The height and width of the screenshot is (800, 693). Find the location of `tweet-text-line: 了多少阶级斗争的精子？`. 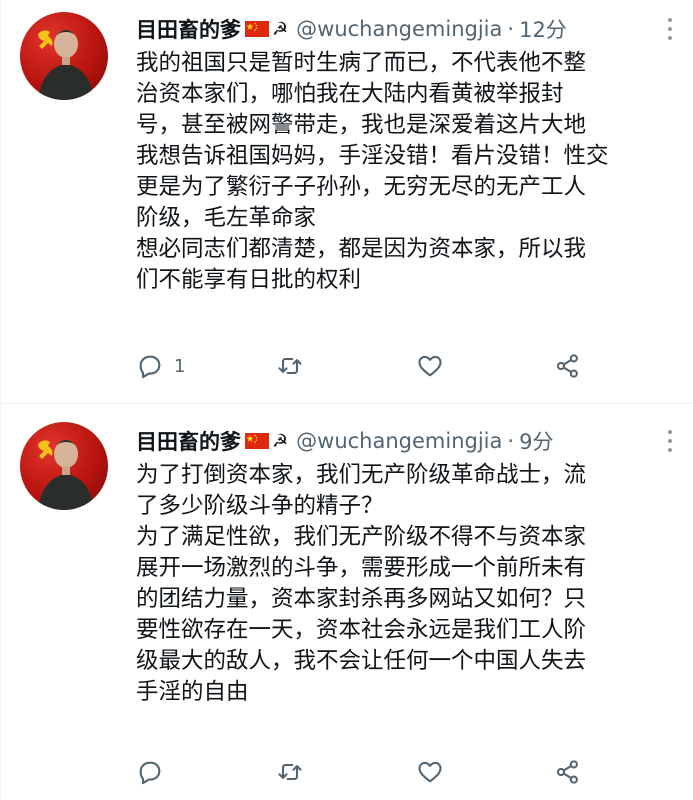

tweet-text-line: 了多少阶级斗争的精子？ is located at coordinates (260, 506).